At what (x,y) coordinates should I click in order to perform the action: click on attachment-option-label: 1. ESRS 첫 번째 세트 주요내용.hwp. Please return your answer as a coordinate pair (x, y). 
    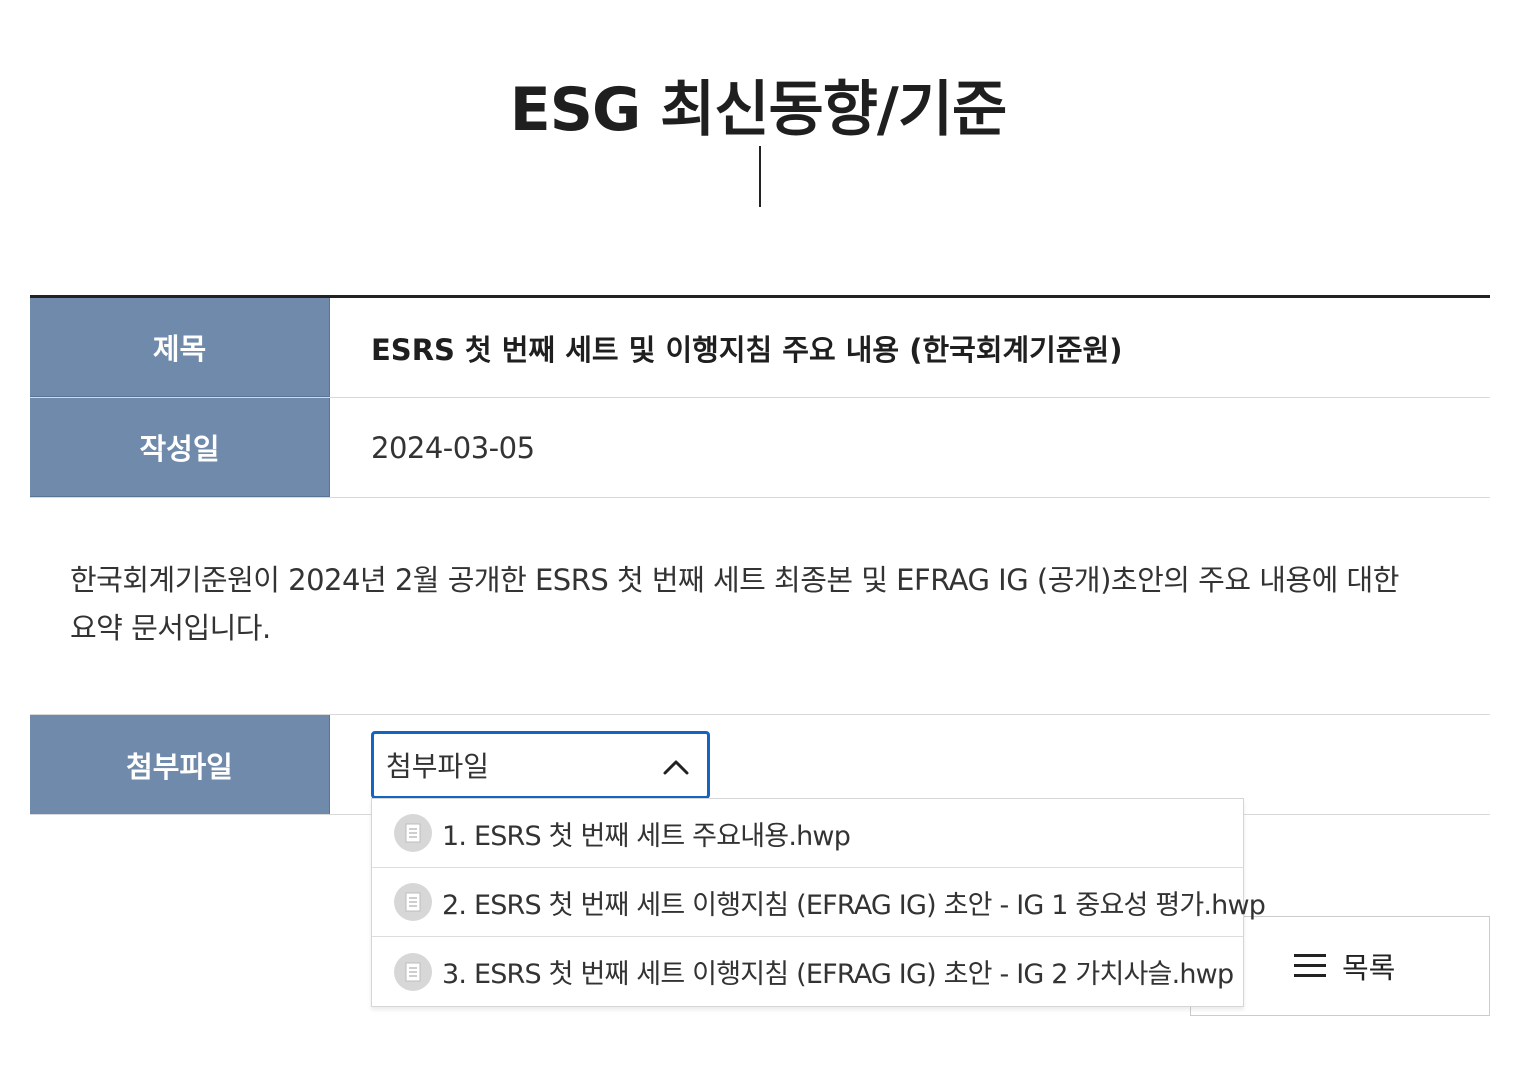
    Looking at the image, I should click on (646, 836).